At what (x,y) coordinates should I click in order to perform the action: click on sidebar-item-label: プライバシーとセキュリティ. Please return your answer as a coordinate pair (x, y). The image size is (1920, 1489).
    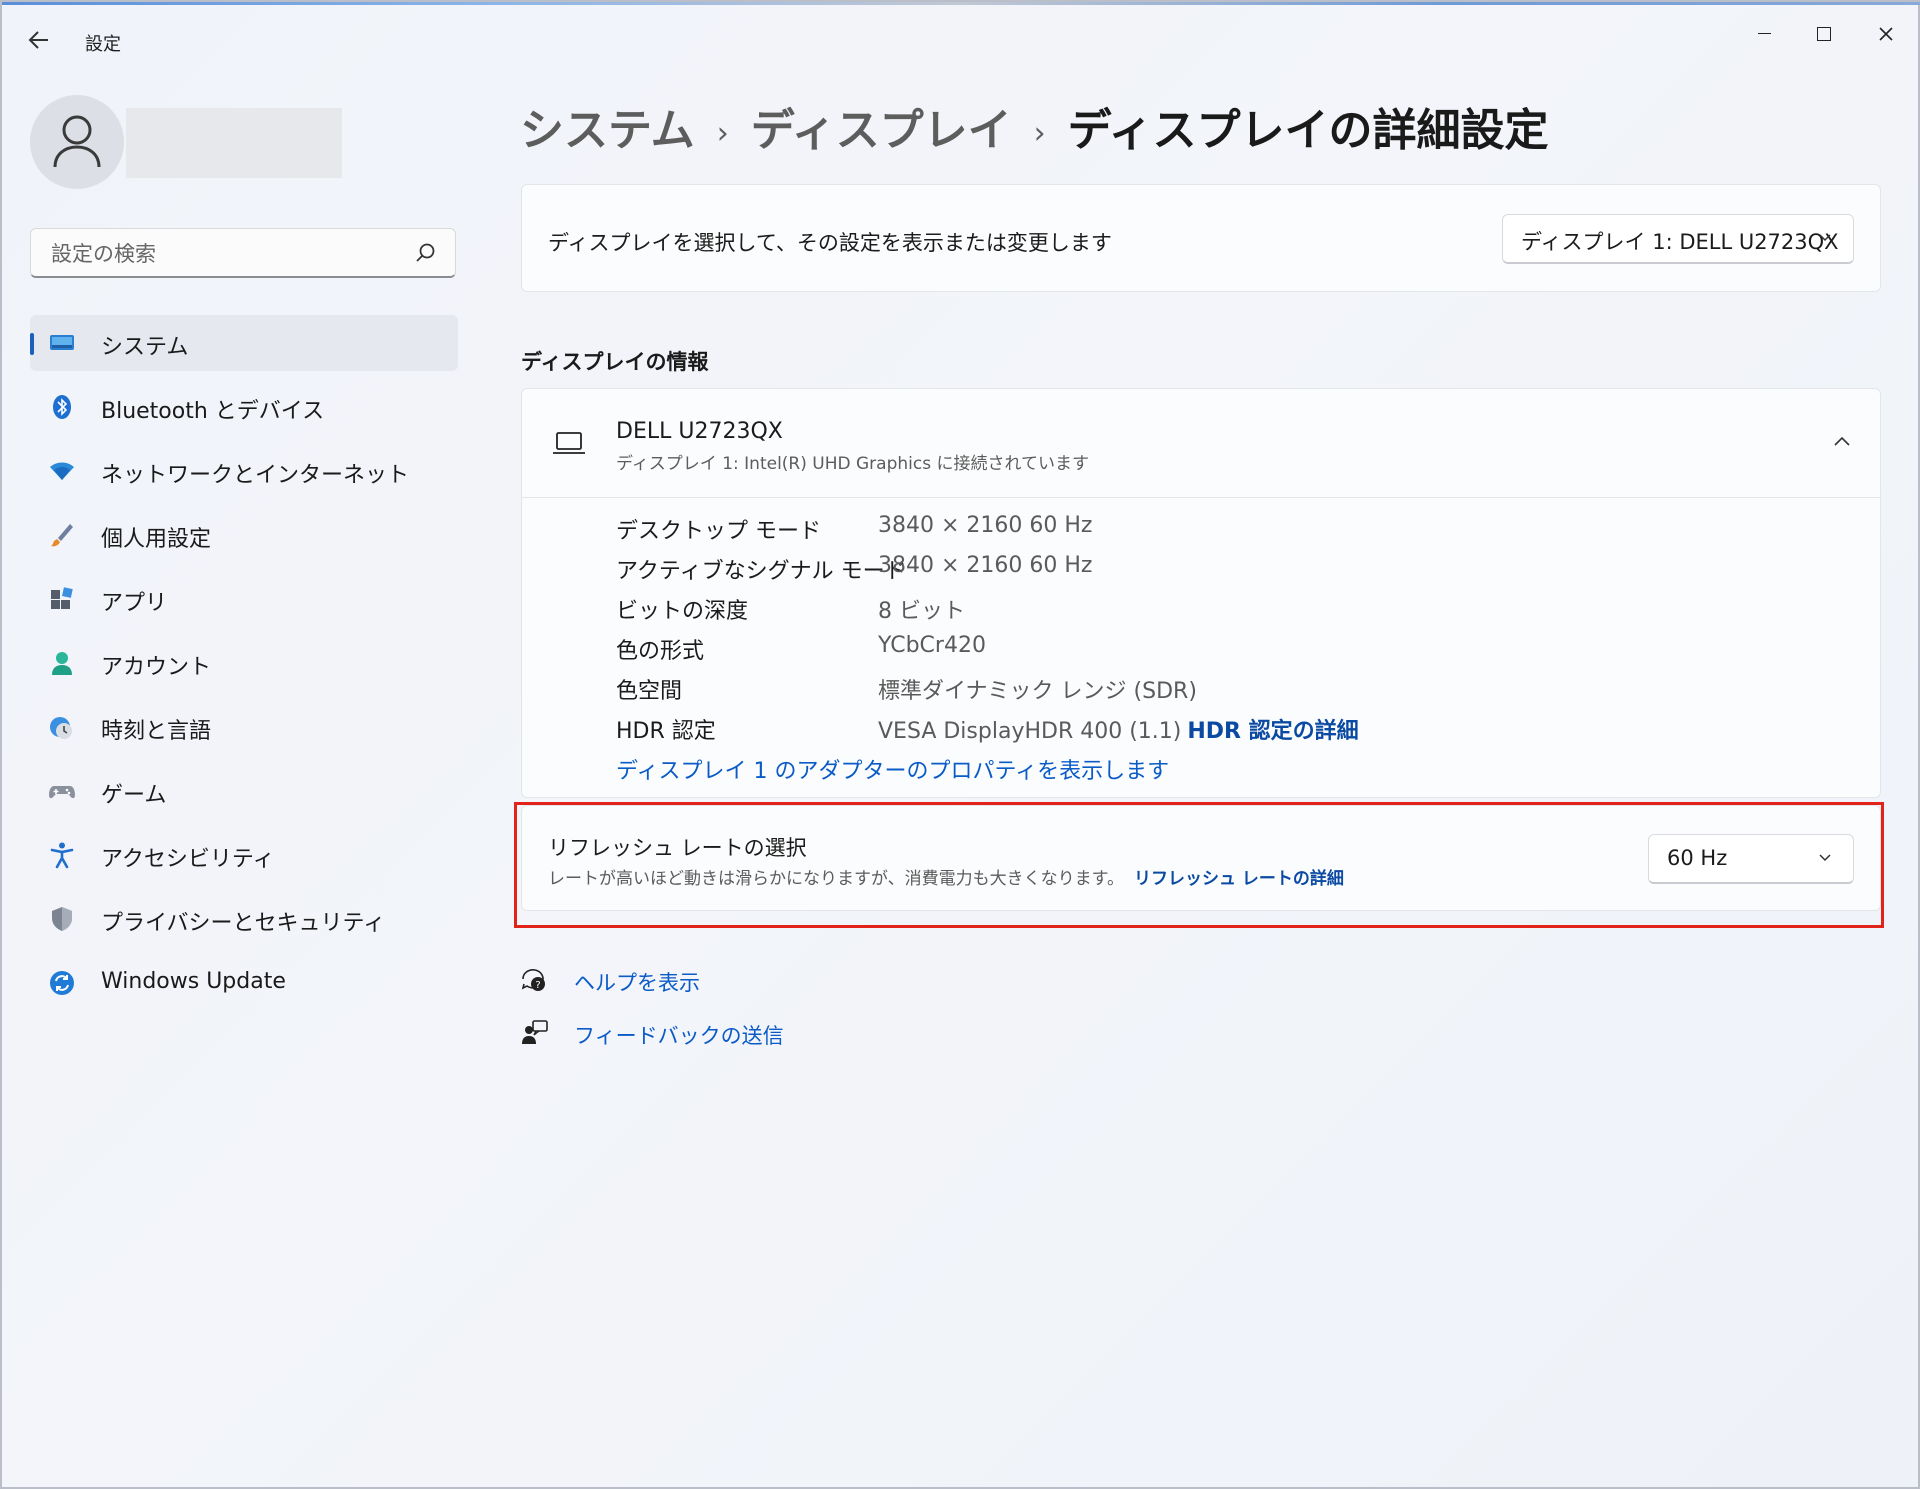
    Looking at the image, I should click on (243, 923).